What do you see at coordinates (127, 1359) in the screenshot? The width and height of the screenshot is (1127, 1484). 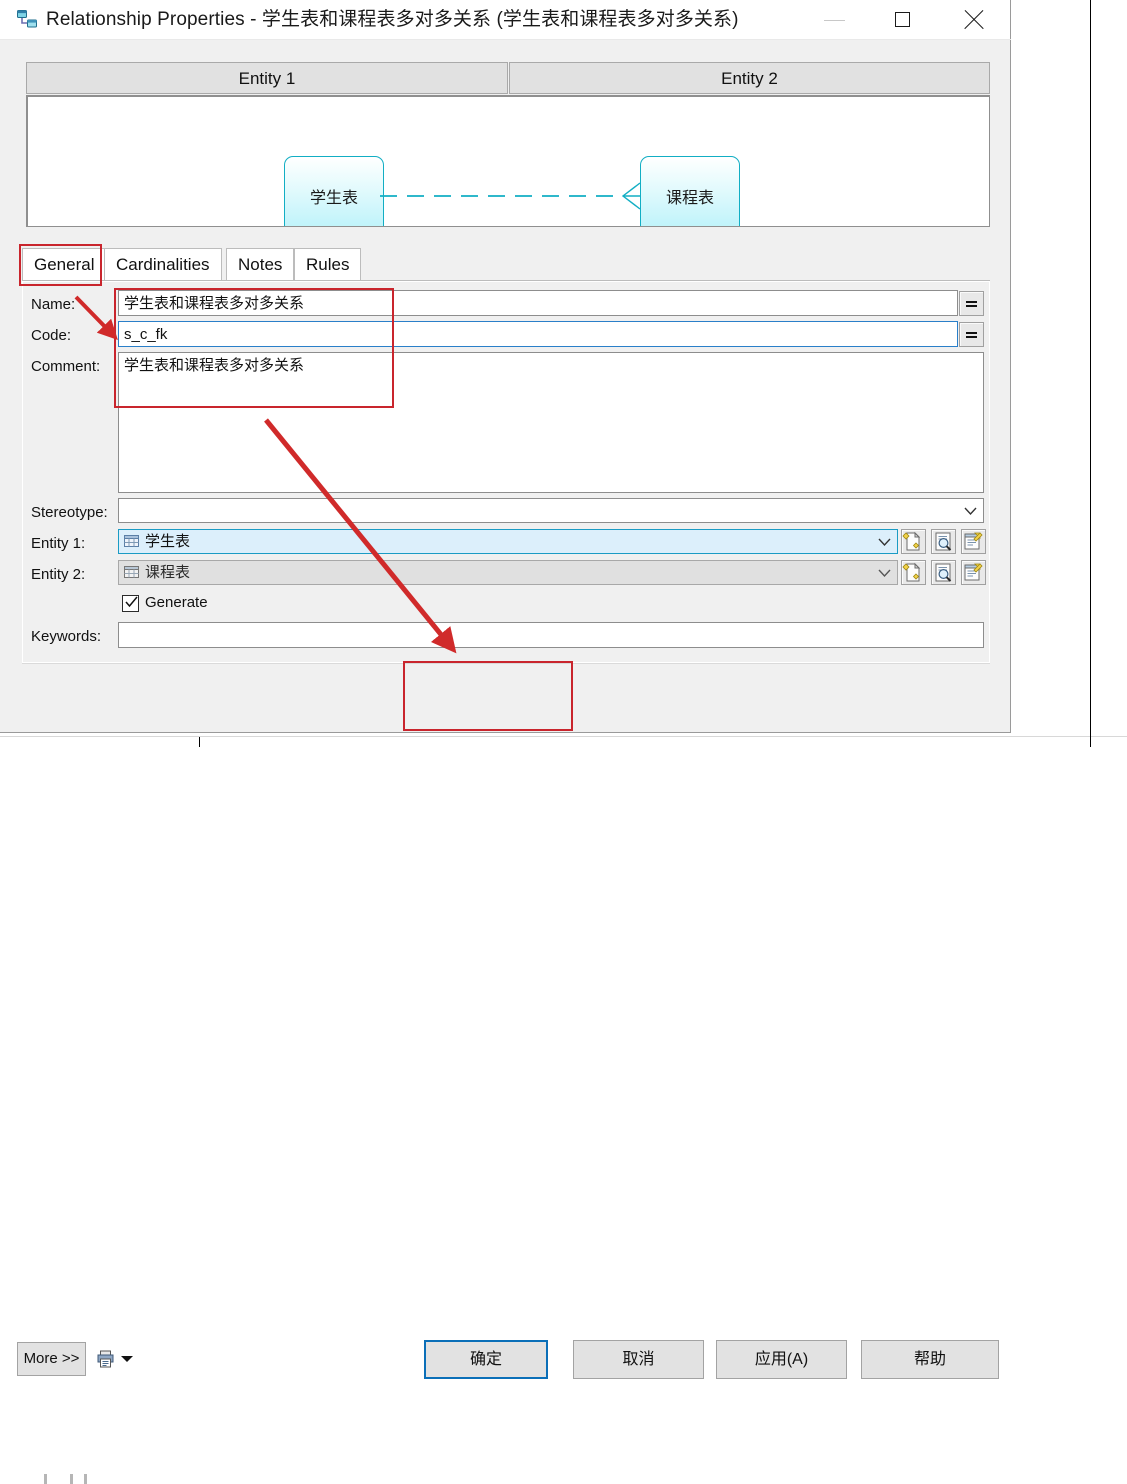 I see `caret-down-icon` at bounding box center [127, 1359].